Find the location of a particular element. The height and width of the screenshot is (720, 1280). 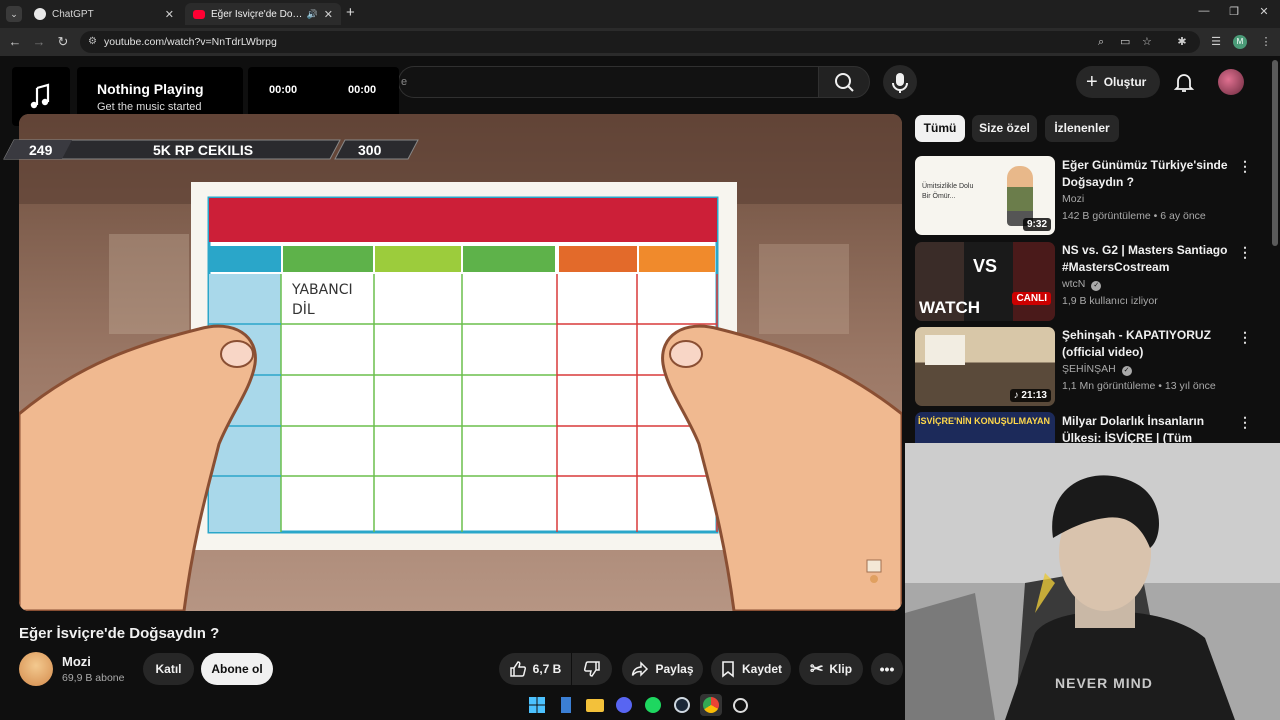

more-horizontal-icon: ••• is located at coordinates (887, 669).